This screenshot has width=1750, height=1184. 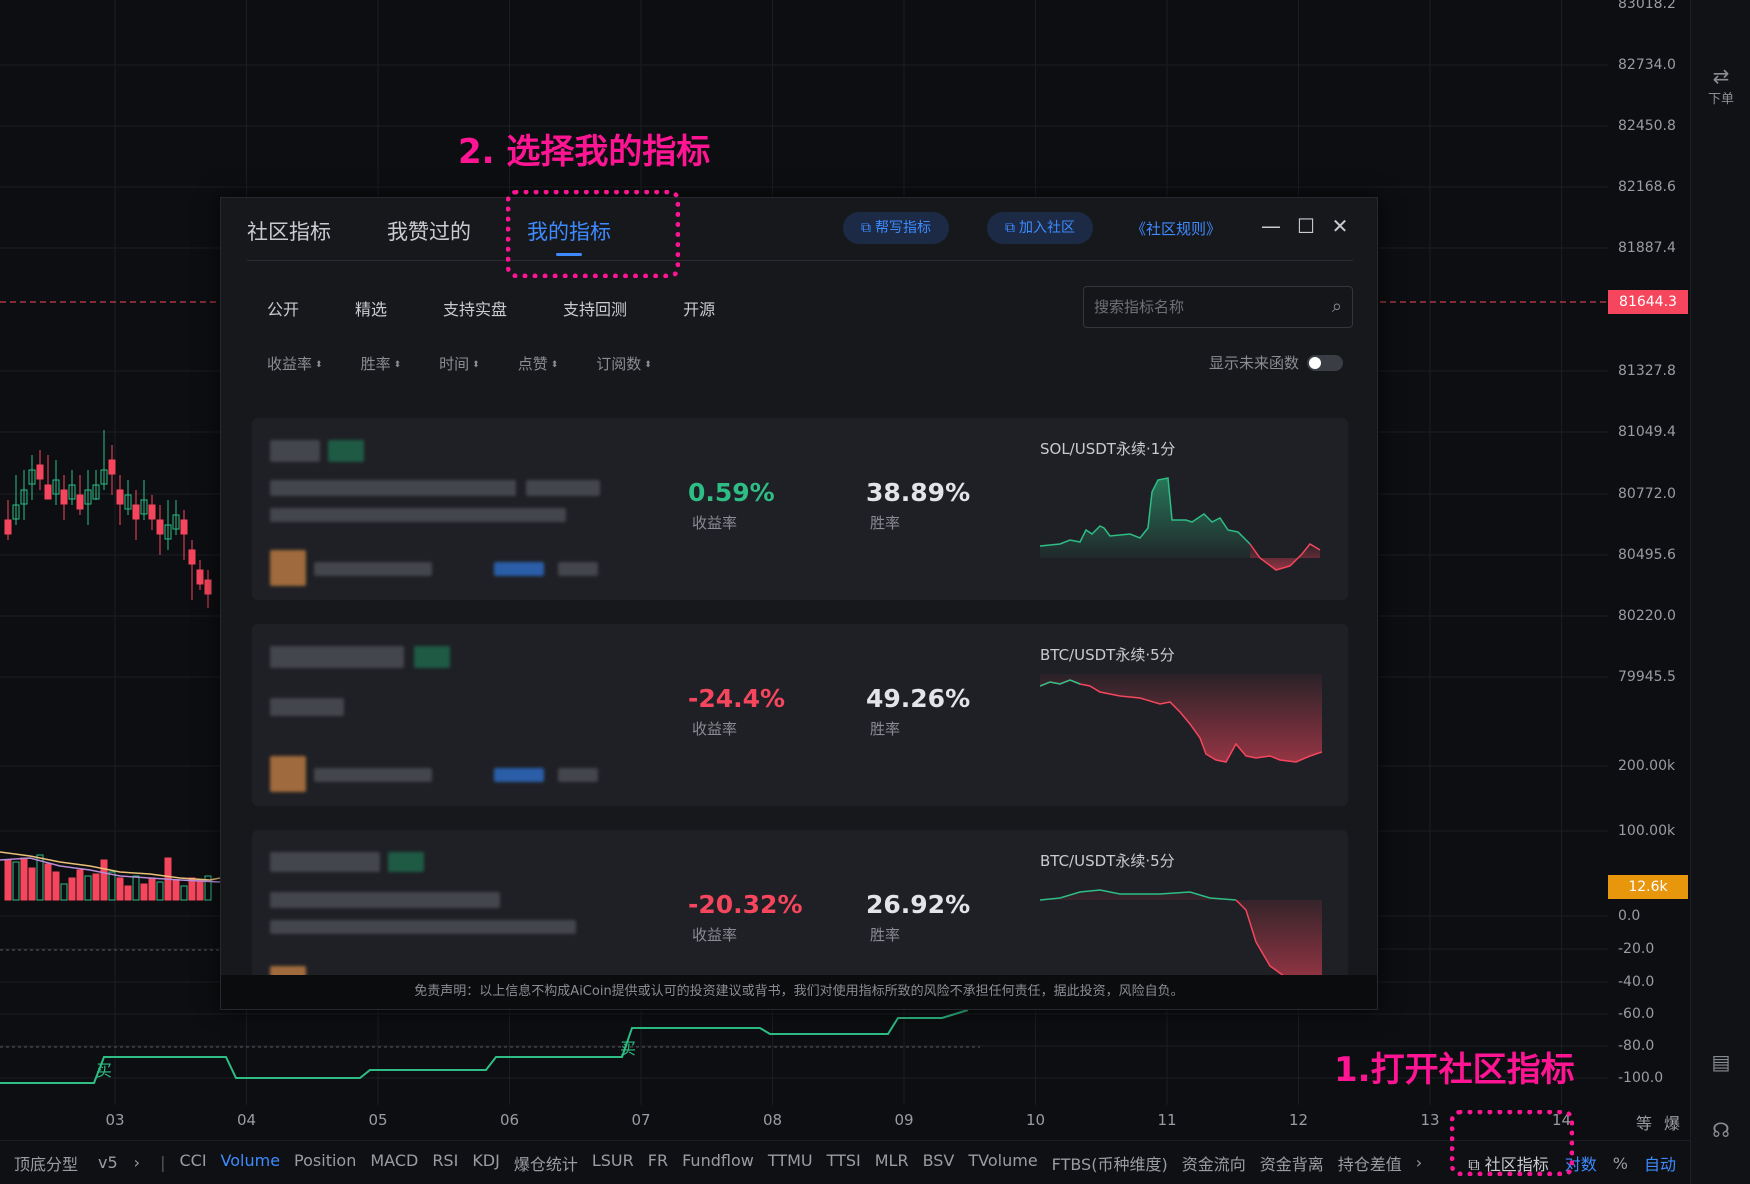 I want to click on current-price-badge: 81644.3, so click(x=1648, y=302).